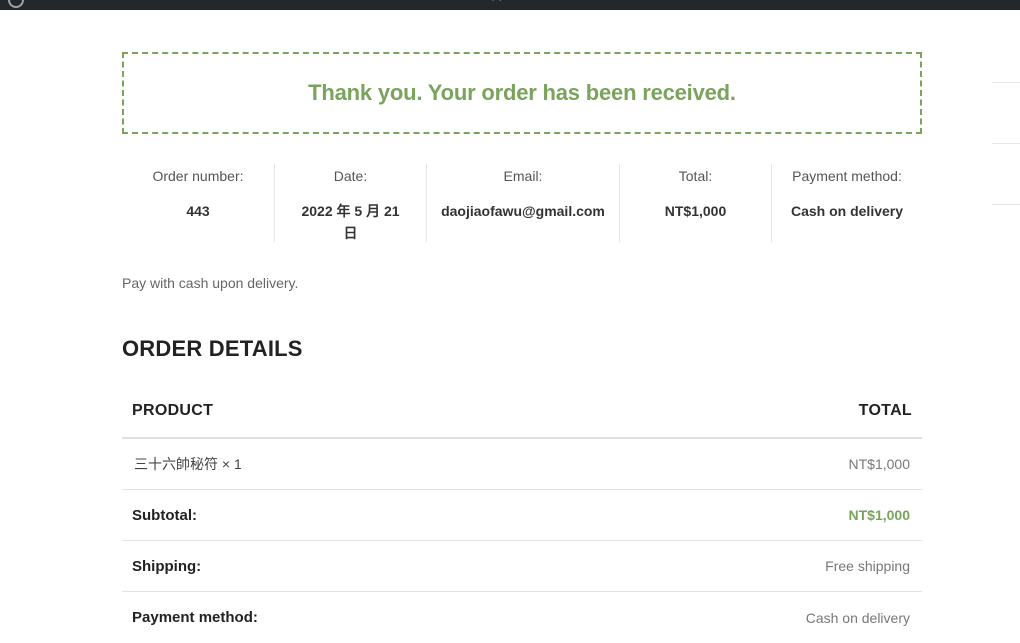 This screenshot has height=643, width=1020. Describe the element at coordinates (164, 515) in the screenshot. I see `subtotal-label: Subtotal:` at that location.